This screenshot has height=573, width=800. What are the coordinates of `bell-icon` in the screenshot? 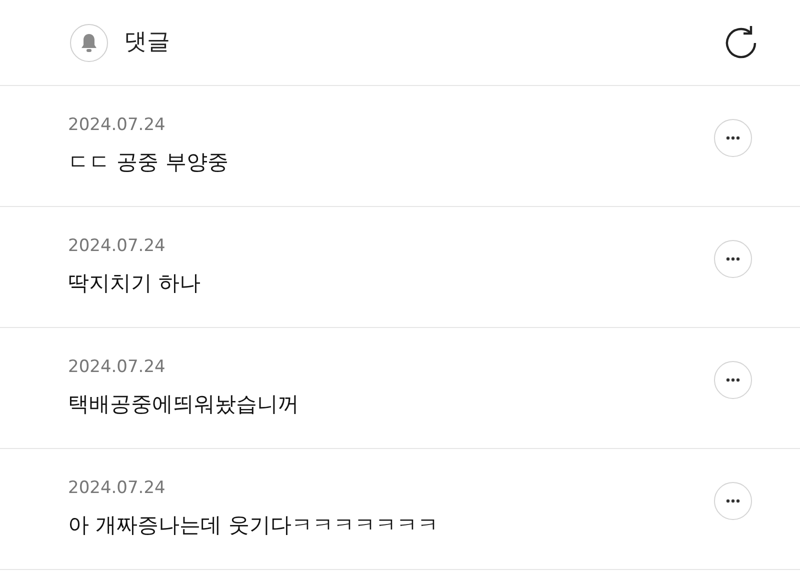 It's located at (89, 43).